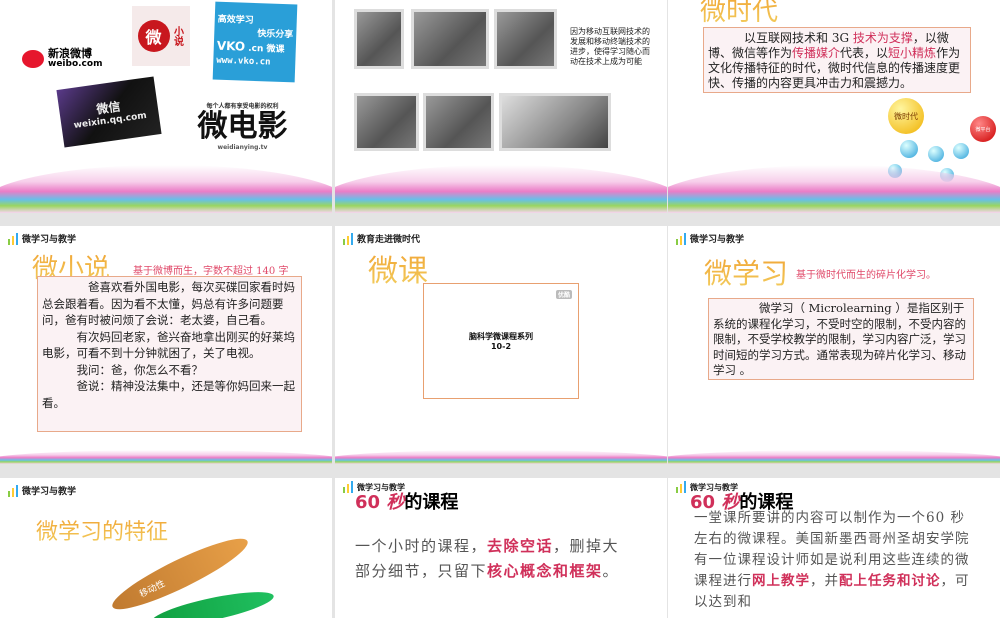  What do you see at coordinates (610, 46) in the screenshot?
I see `slide2-caption: 因为移动互联网技术的发展和移动终端技术的进步，使得学习随心而动在技术上成为可能` at bounding box center [610, 46].